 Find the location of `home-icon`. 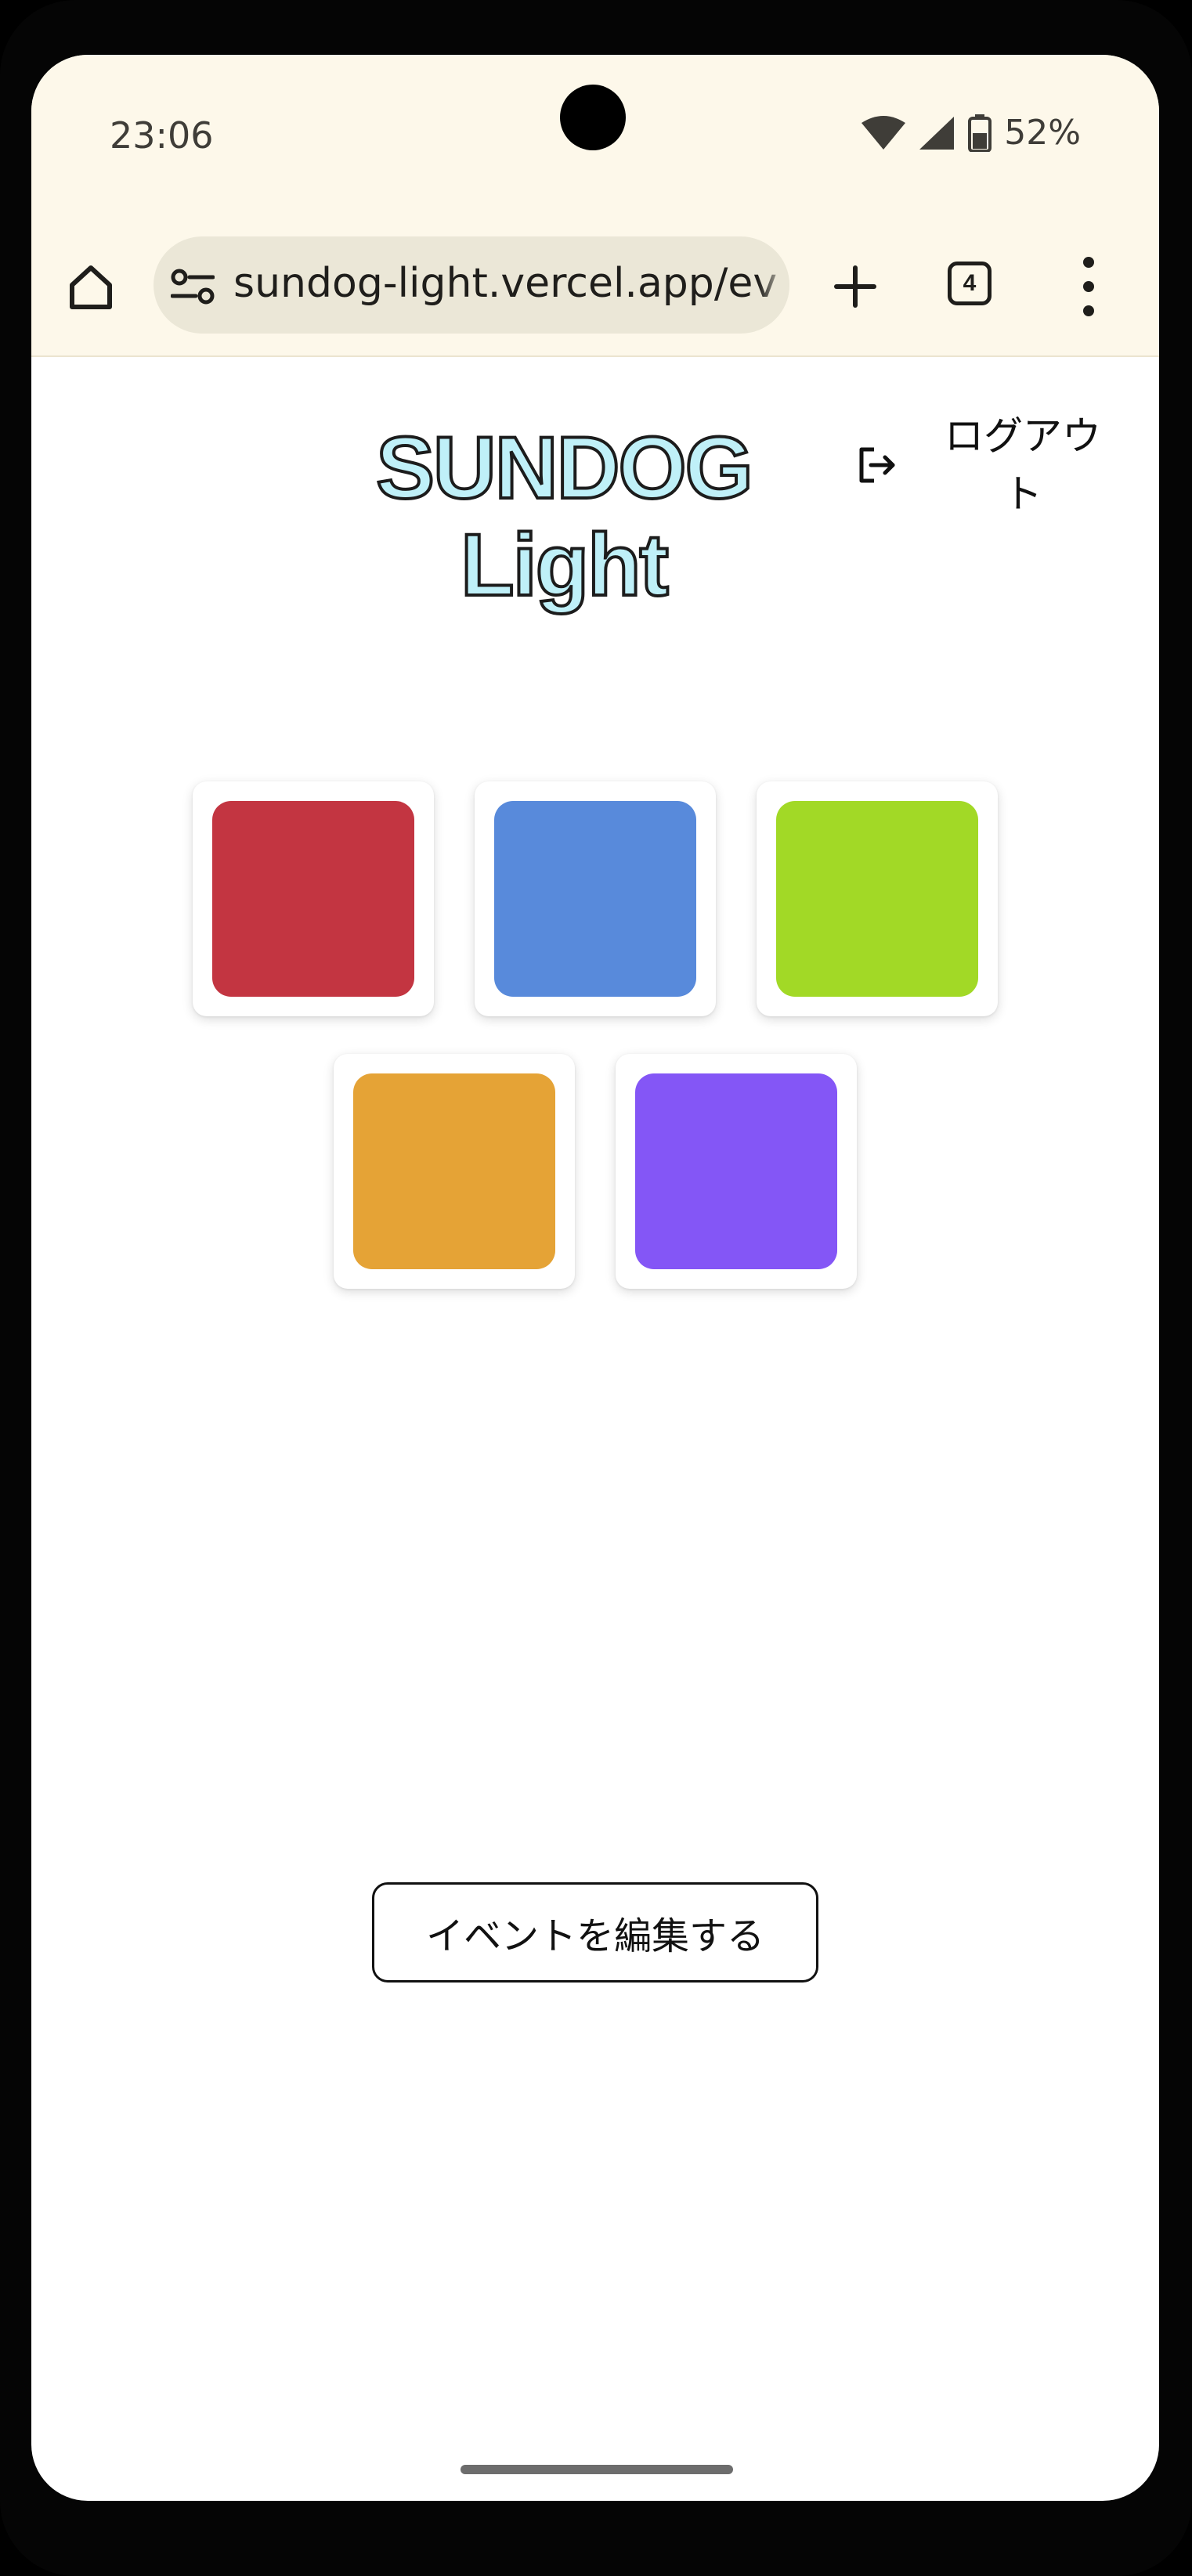

home-icon is located at coordinates (91, 287).